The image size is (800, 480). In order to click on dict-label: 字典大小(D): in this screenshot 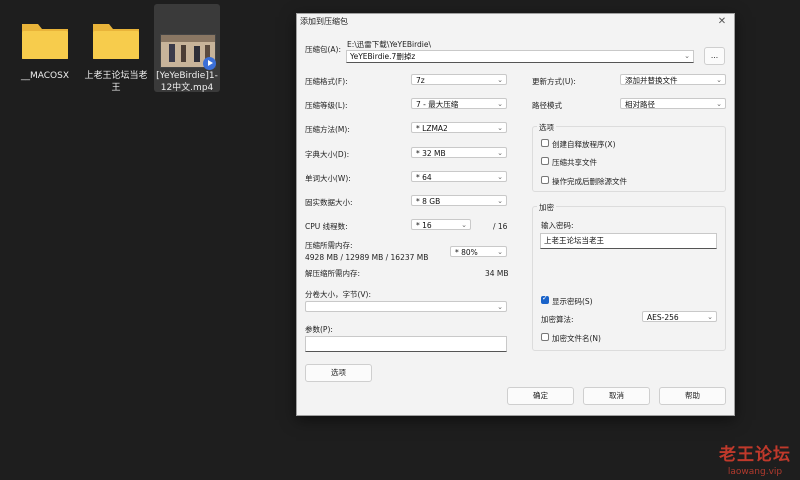, I will do `click(327, 154)`.